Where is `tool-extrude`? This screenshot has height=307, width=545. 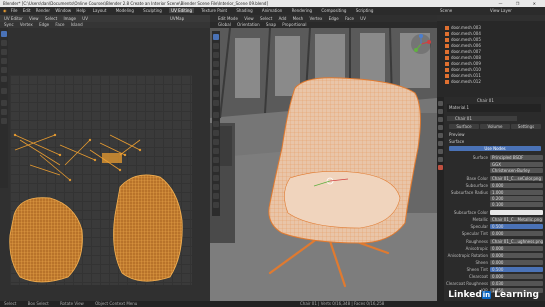
tool-extrude is located at coordinates (216, 115).